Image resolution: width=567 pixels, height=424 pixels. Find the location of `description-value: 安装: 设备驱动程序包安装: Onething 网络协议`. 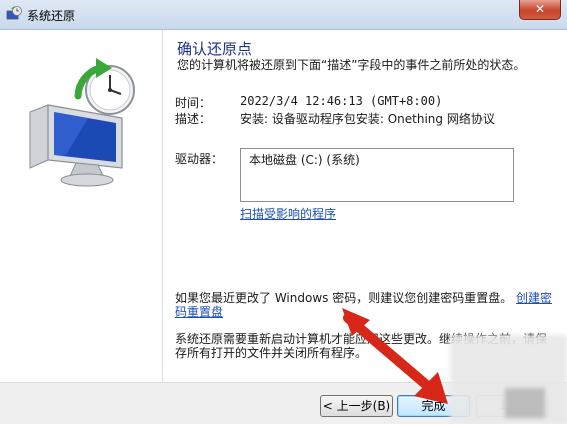

description-value: 安装: 设备驱动程序包安装: Onething 网络协议 is located at coordinates (367, 119).